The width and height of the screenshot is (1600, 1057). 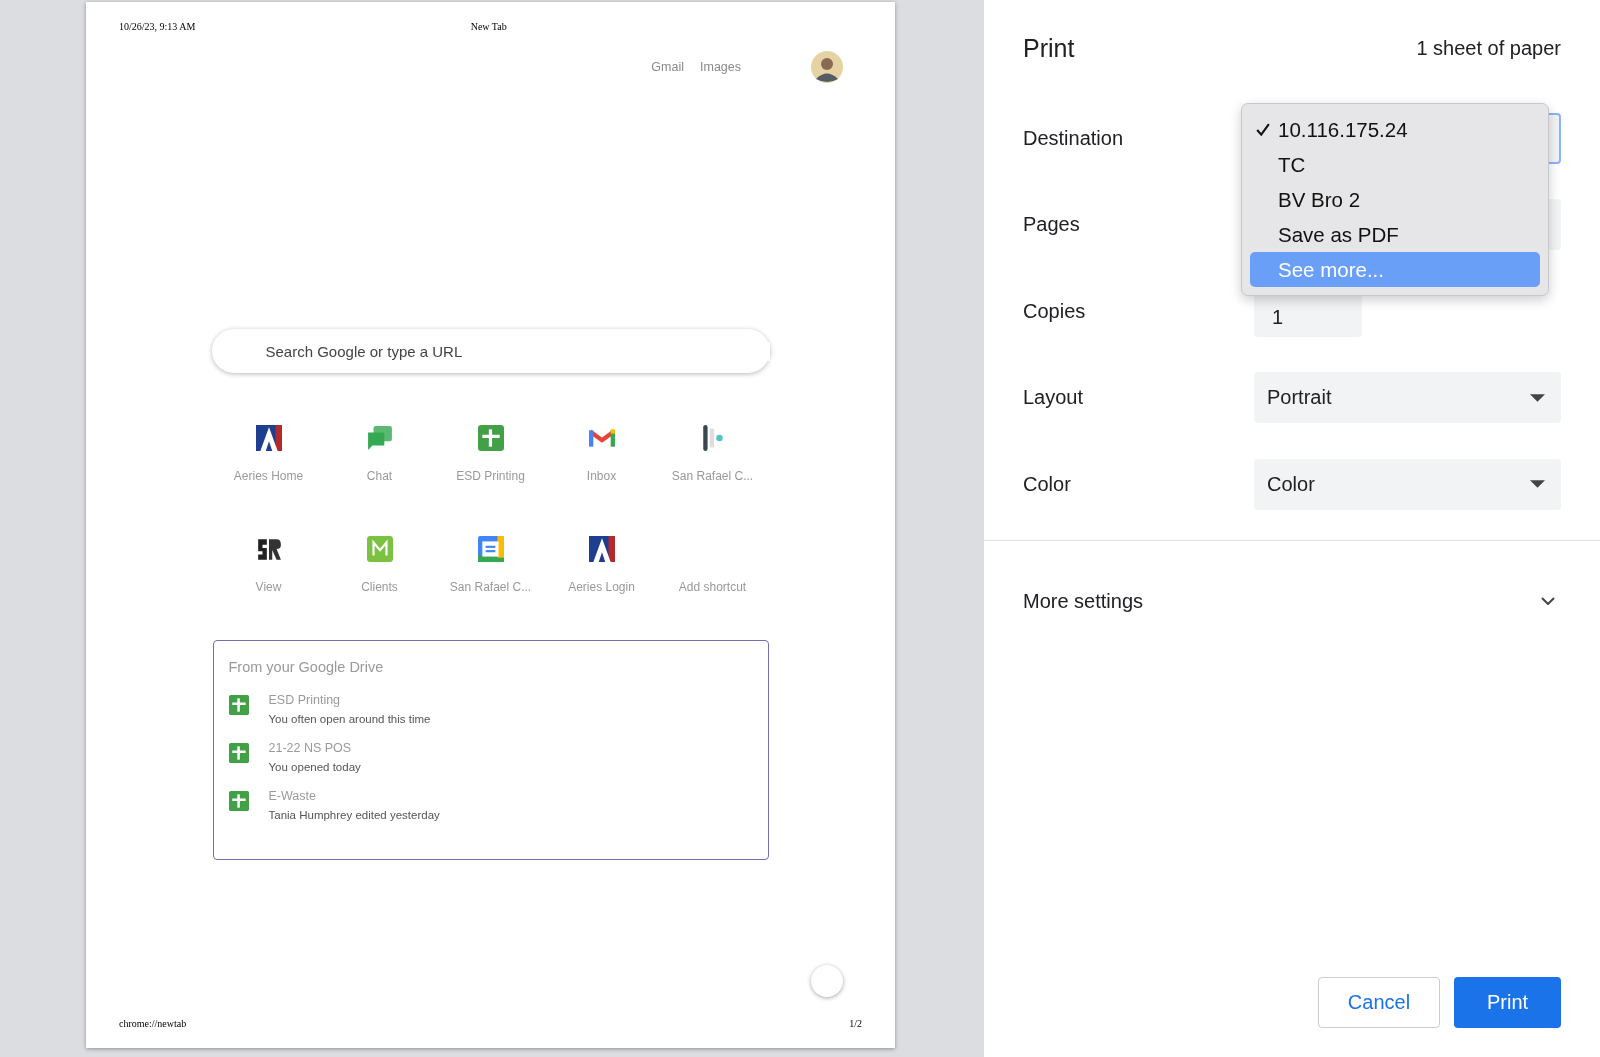 What do you see at coordinates (354, 796) in the screenshot?
I see `file-name: E-Waste` at bounding box center [354, 796].